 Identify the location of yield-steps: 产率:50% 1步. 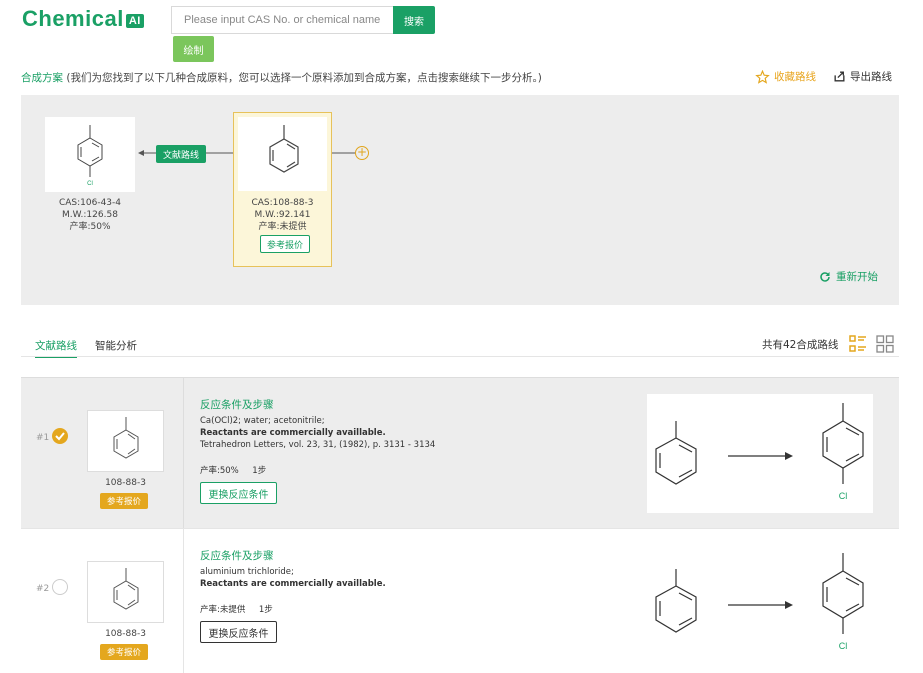
(233, 470).